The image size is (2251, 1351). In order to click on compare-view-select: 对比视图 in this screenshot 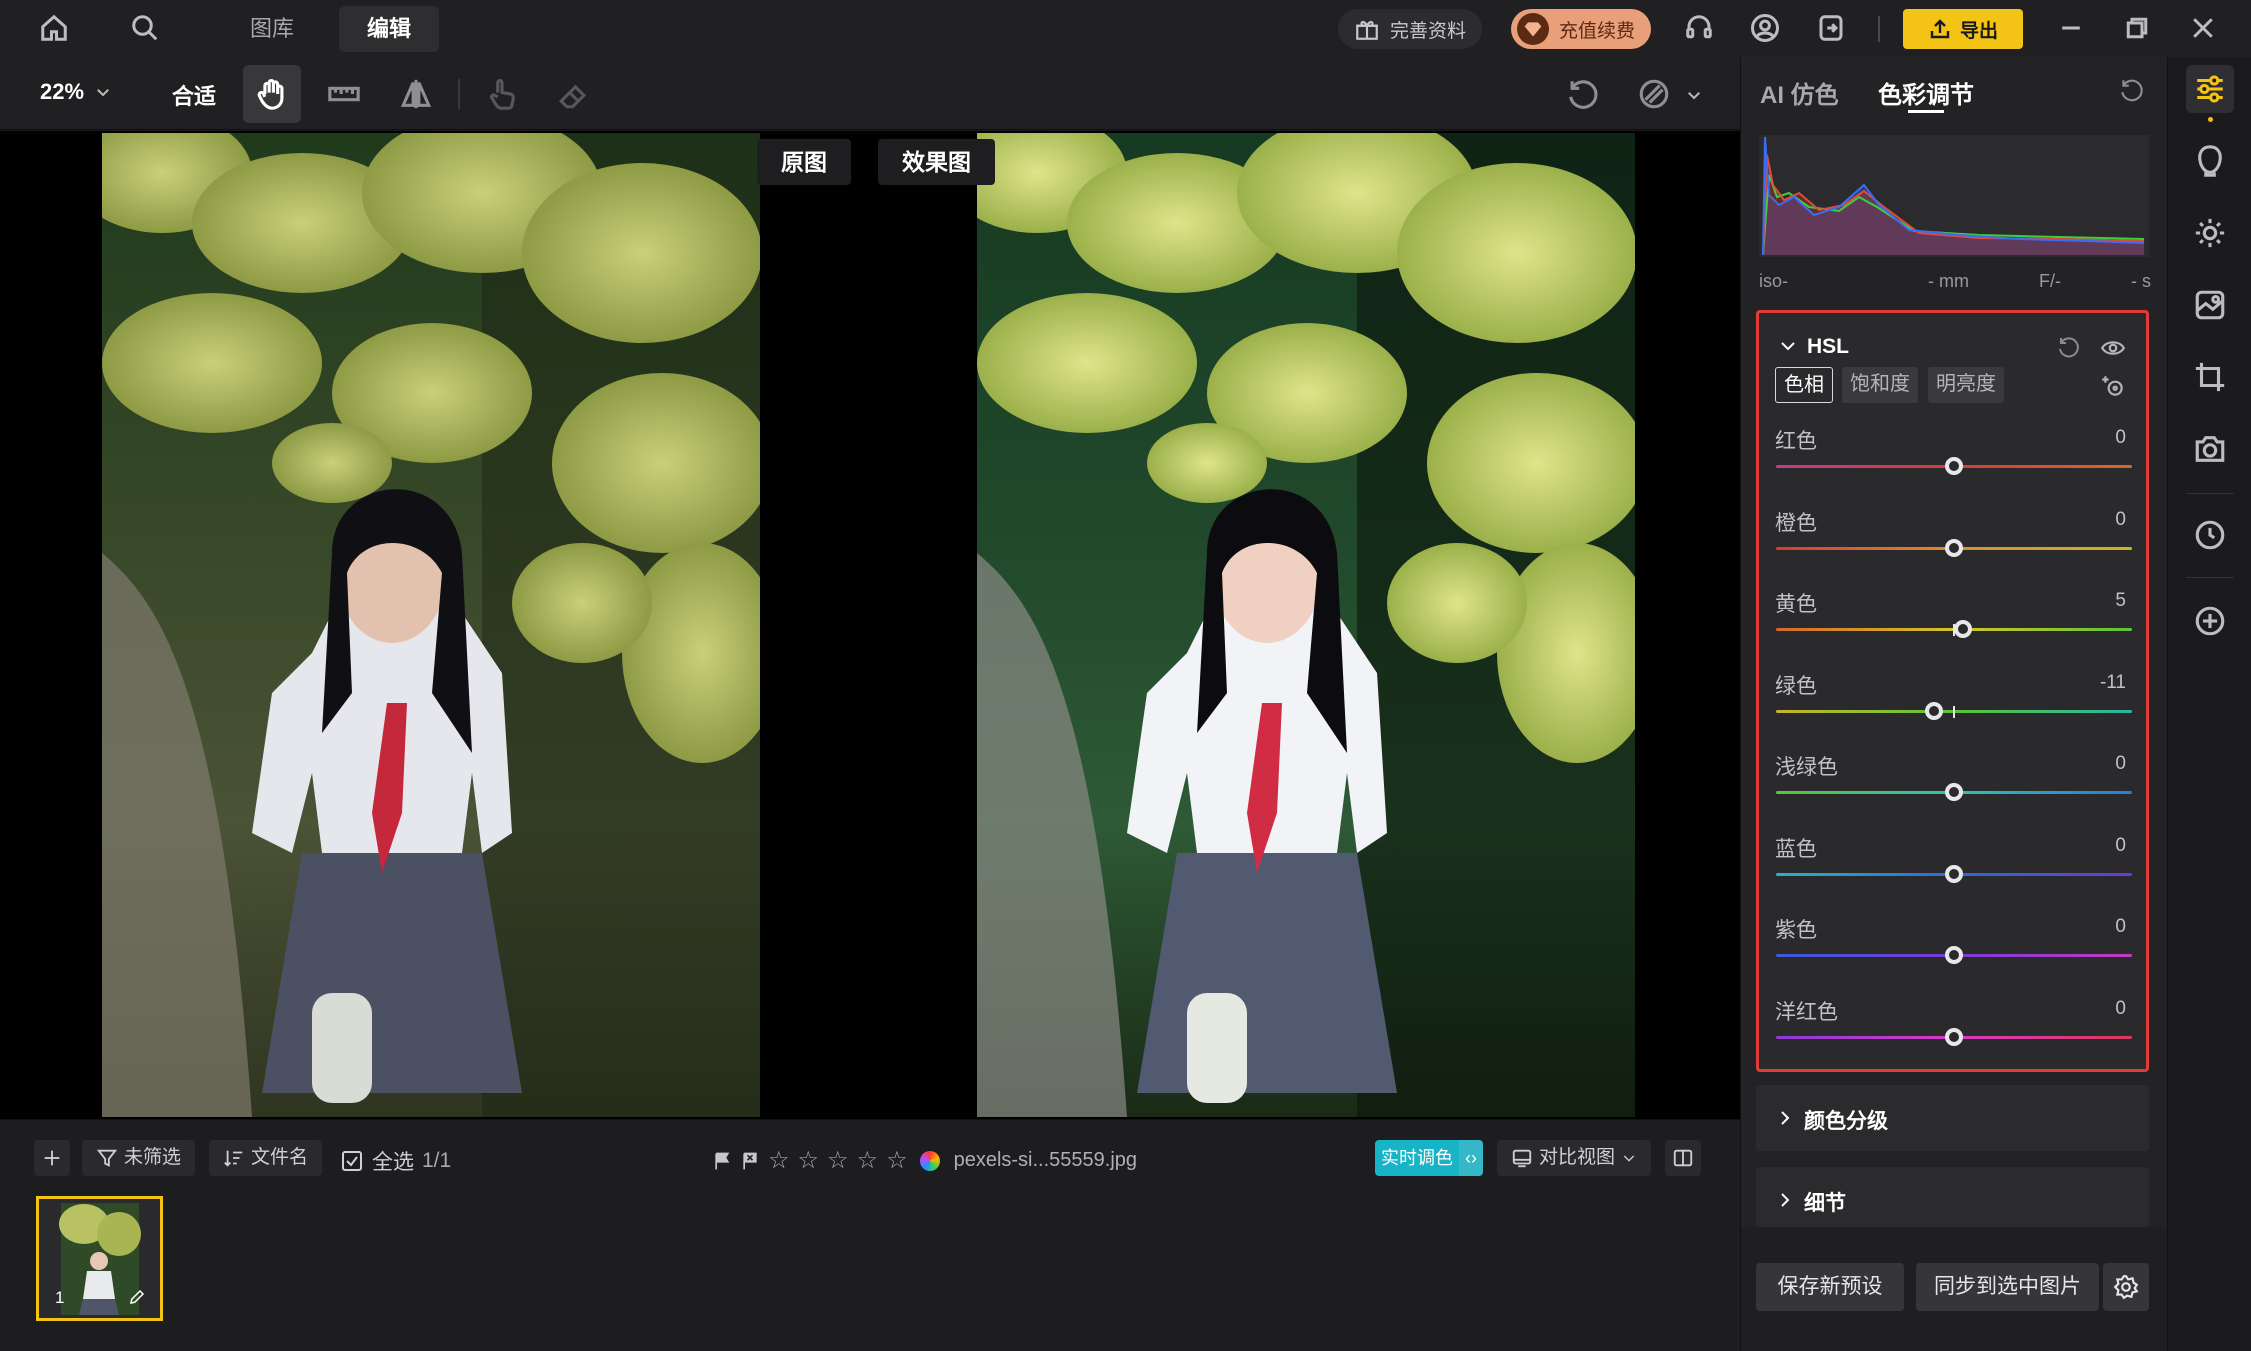, I will do `click(1574, 1158)`.